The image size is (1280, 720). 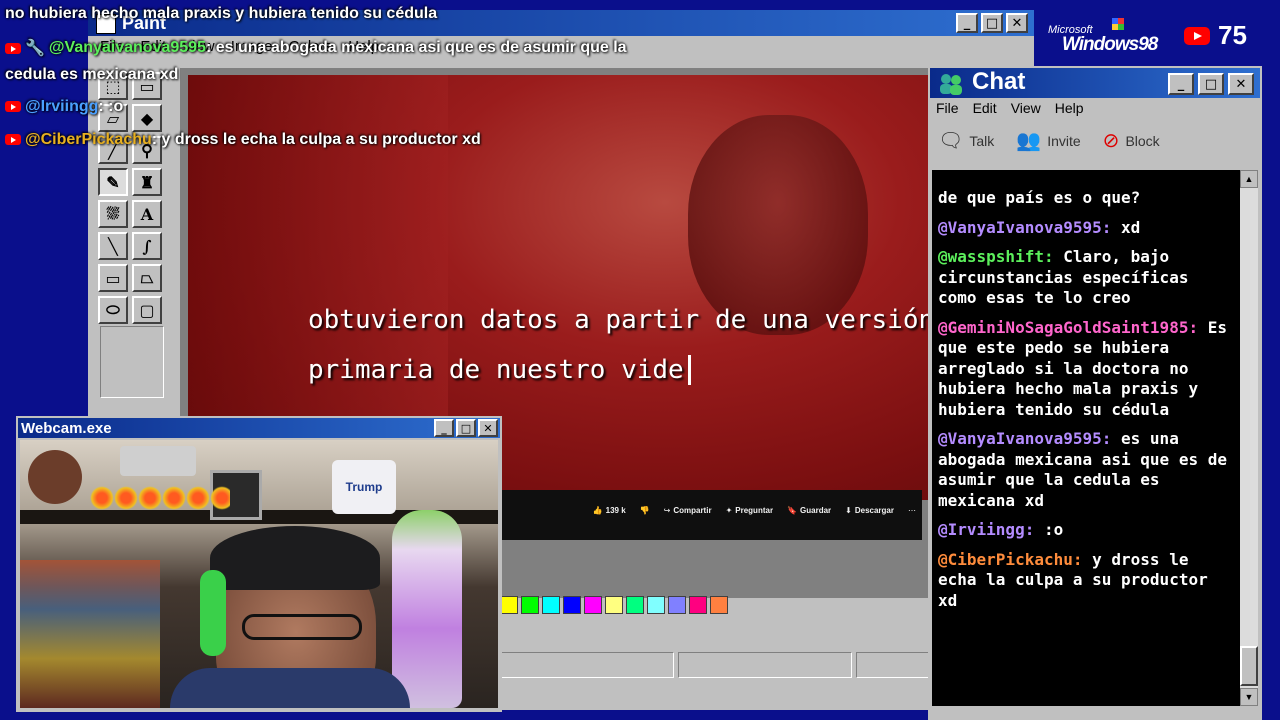 What do you see at coordinates (113, 246) in the screenshot?
I see `line-icon: ╲` at bounding box center [113, 246].